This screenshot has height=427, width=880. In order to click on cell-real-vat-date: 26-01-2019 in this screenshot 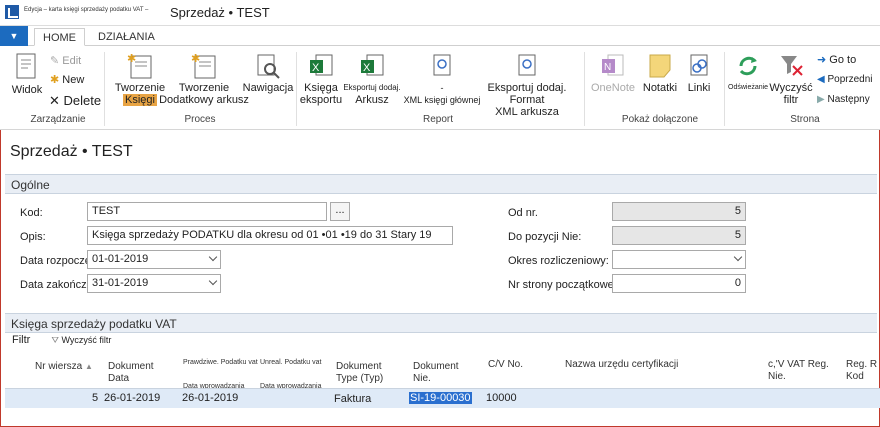, I will do `click(210, 398)`.